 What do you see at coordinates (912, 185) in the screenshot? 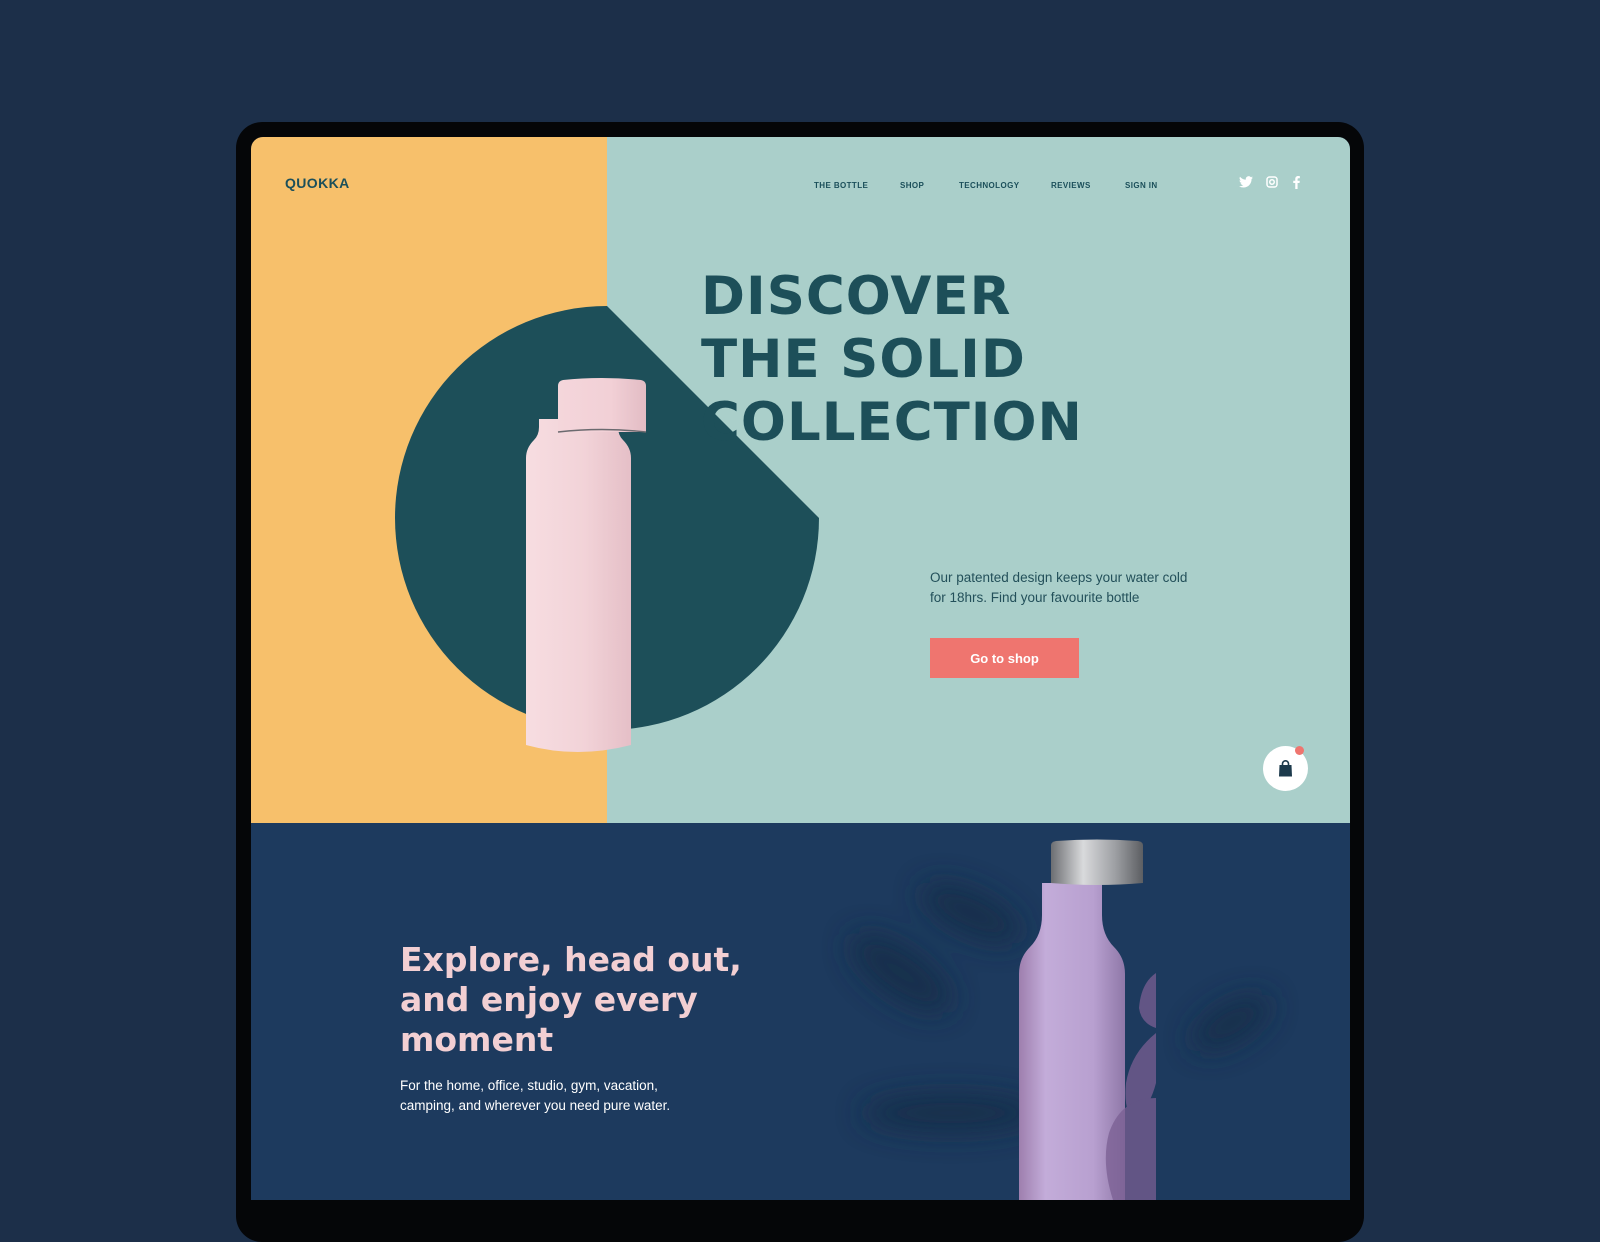
I see `nav-item-shop: SHOP` at bounding box center [912, 185].